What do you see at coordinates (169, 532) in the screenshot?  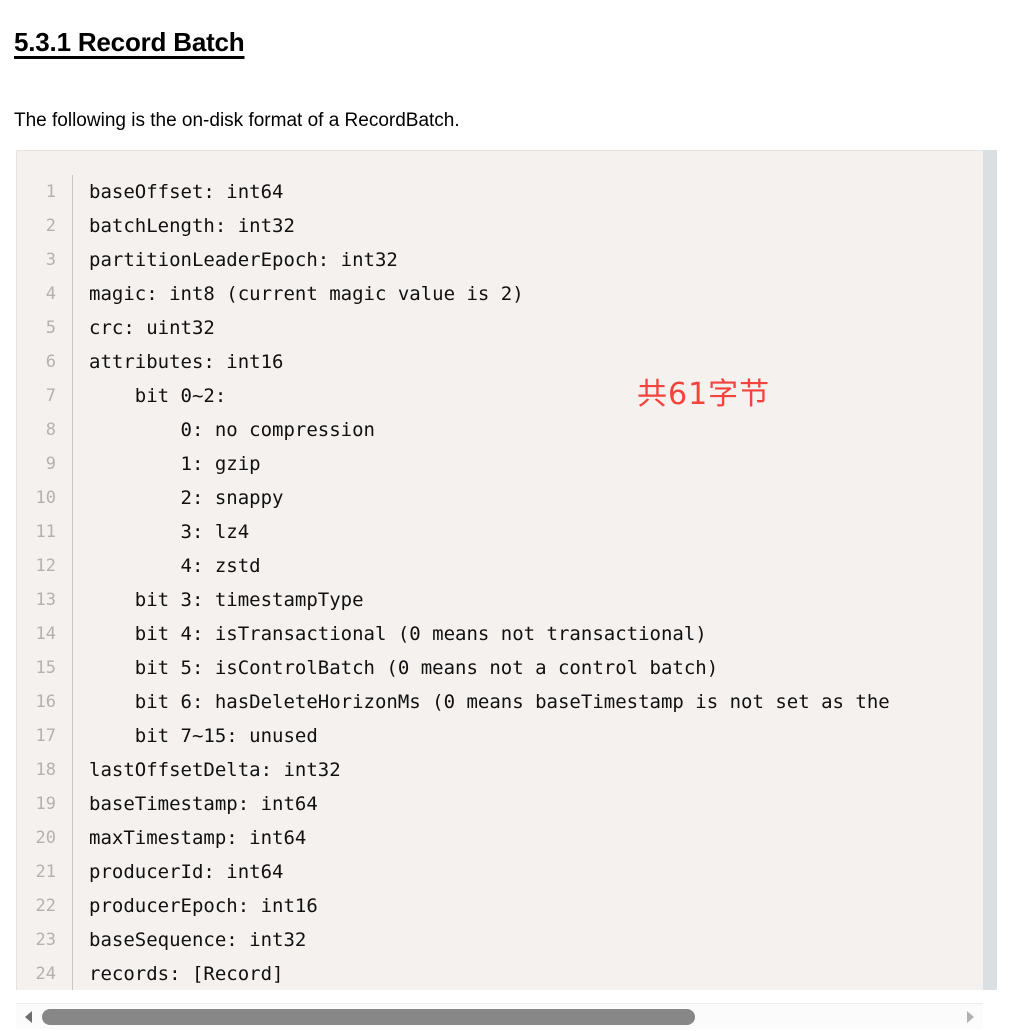 I see `code-line: 3: lz4` at bounding box center [169, 532].